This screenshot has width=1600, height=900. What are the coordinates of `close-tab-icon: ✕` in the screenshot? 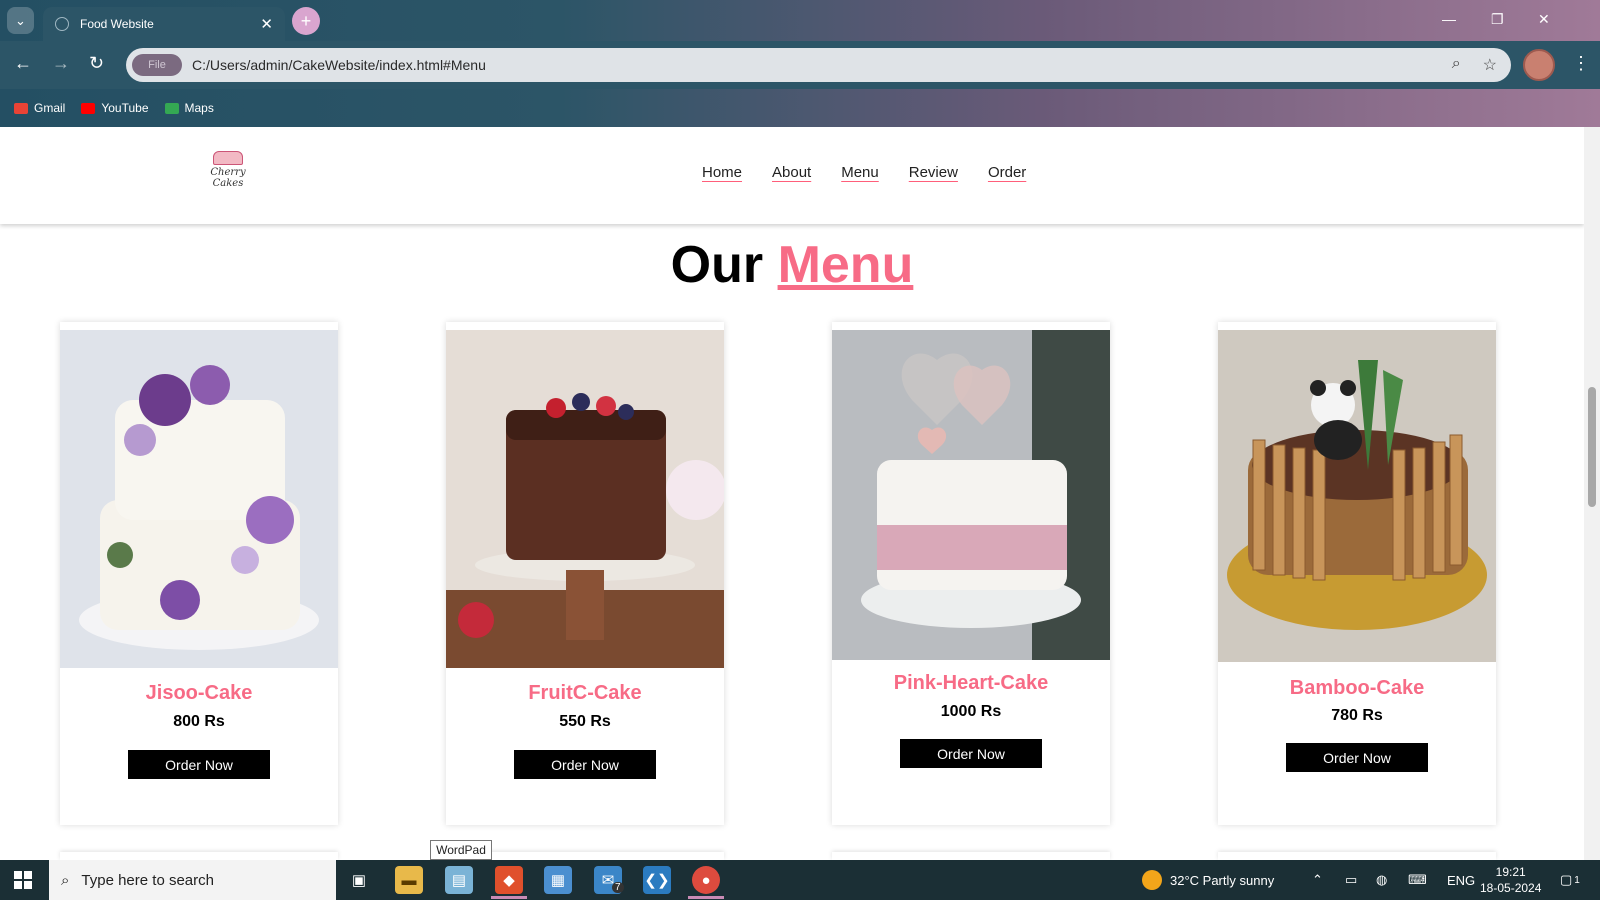 It's located at (266, 24).